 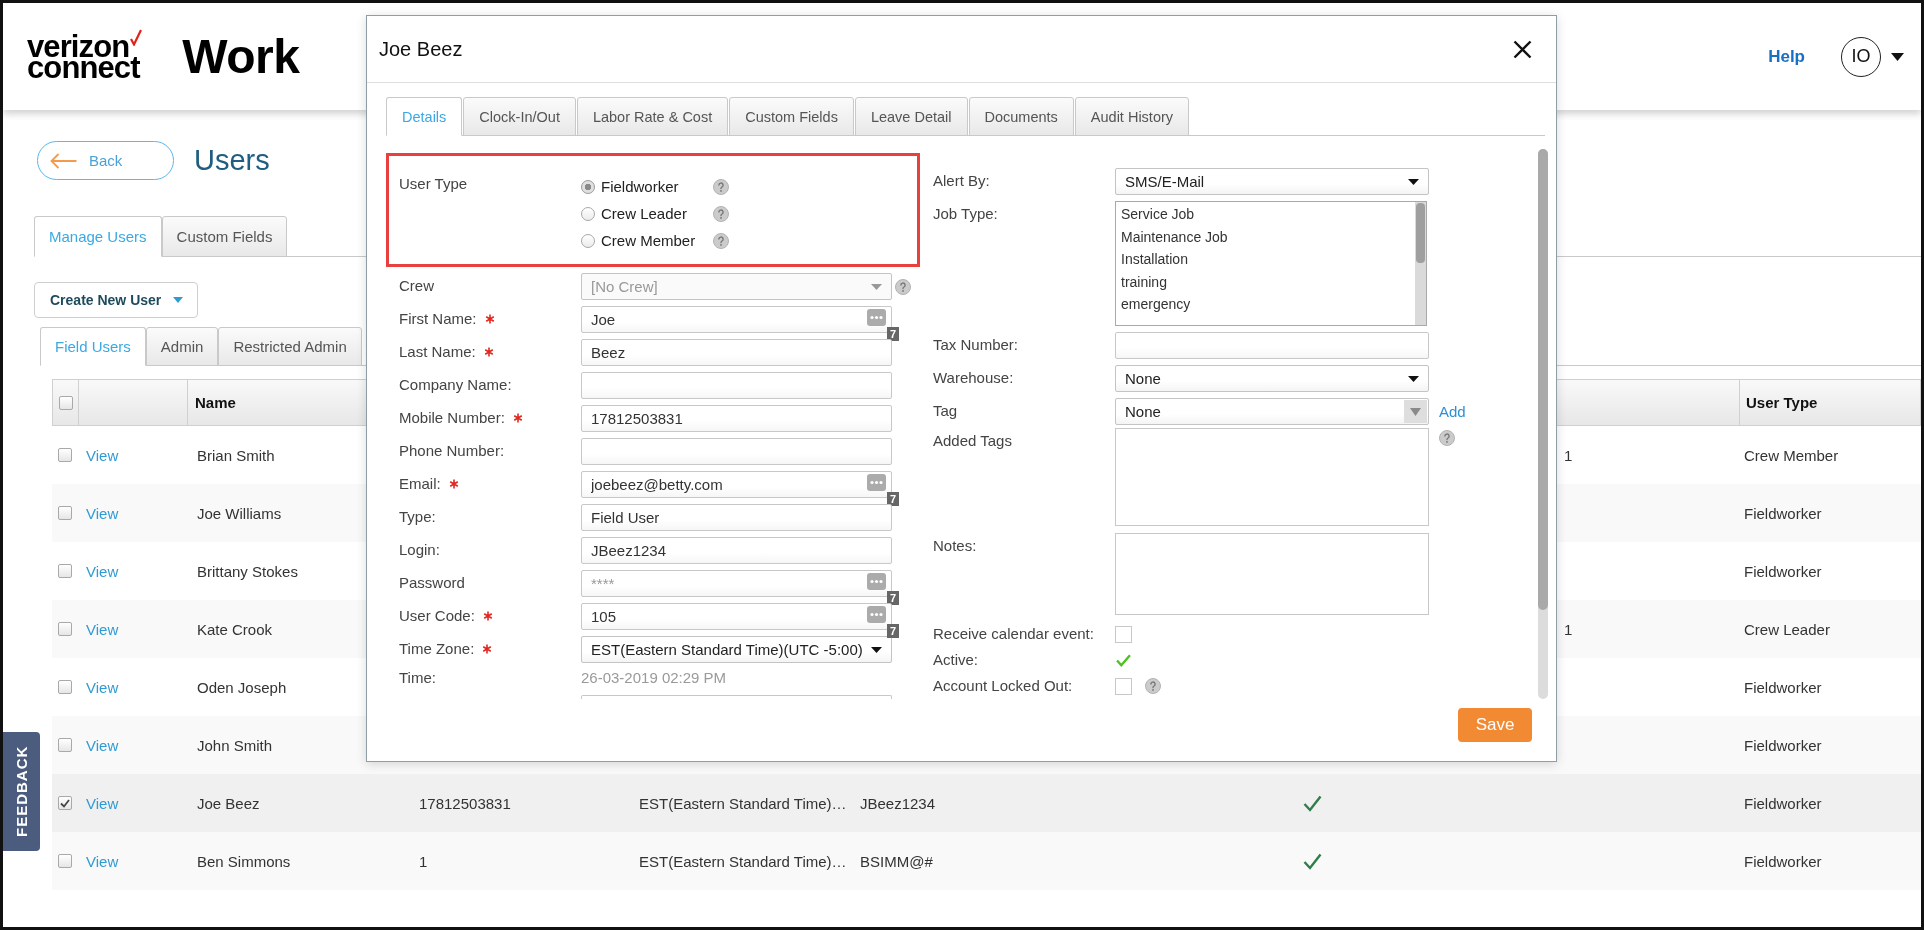 What do you see at coordinates (1003, 686) in the screenshot?
I see `field-label: Account Locked Out:` at bounding box center [1003, 686].